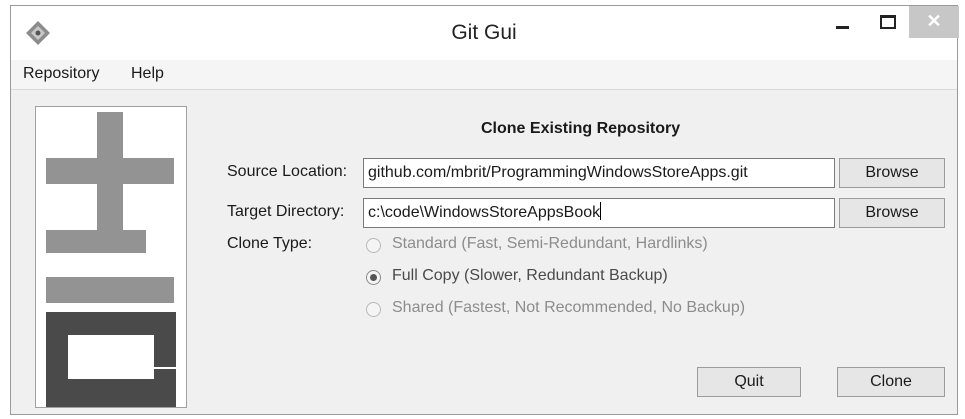  I want to click on quit-button: Quit, so click(749, 382).